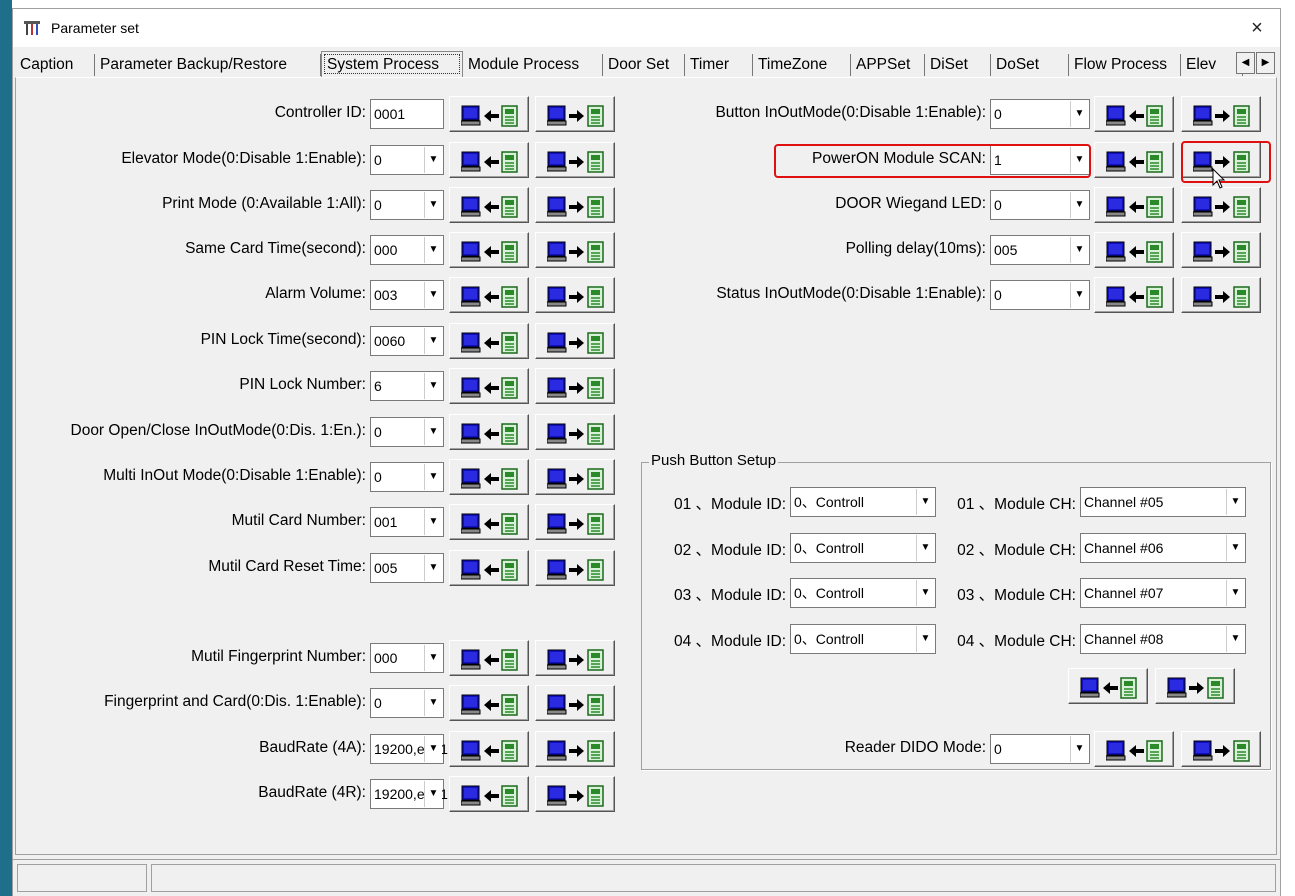  What do you see at coordinates (55, 65) in the screenshot?
I see `tab-caption: Caption` at bounding box center [55, 65].